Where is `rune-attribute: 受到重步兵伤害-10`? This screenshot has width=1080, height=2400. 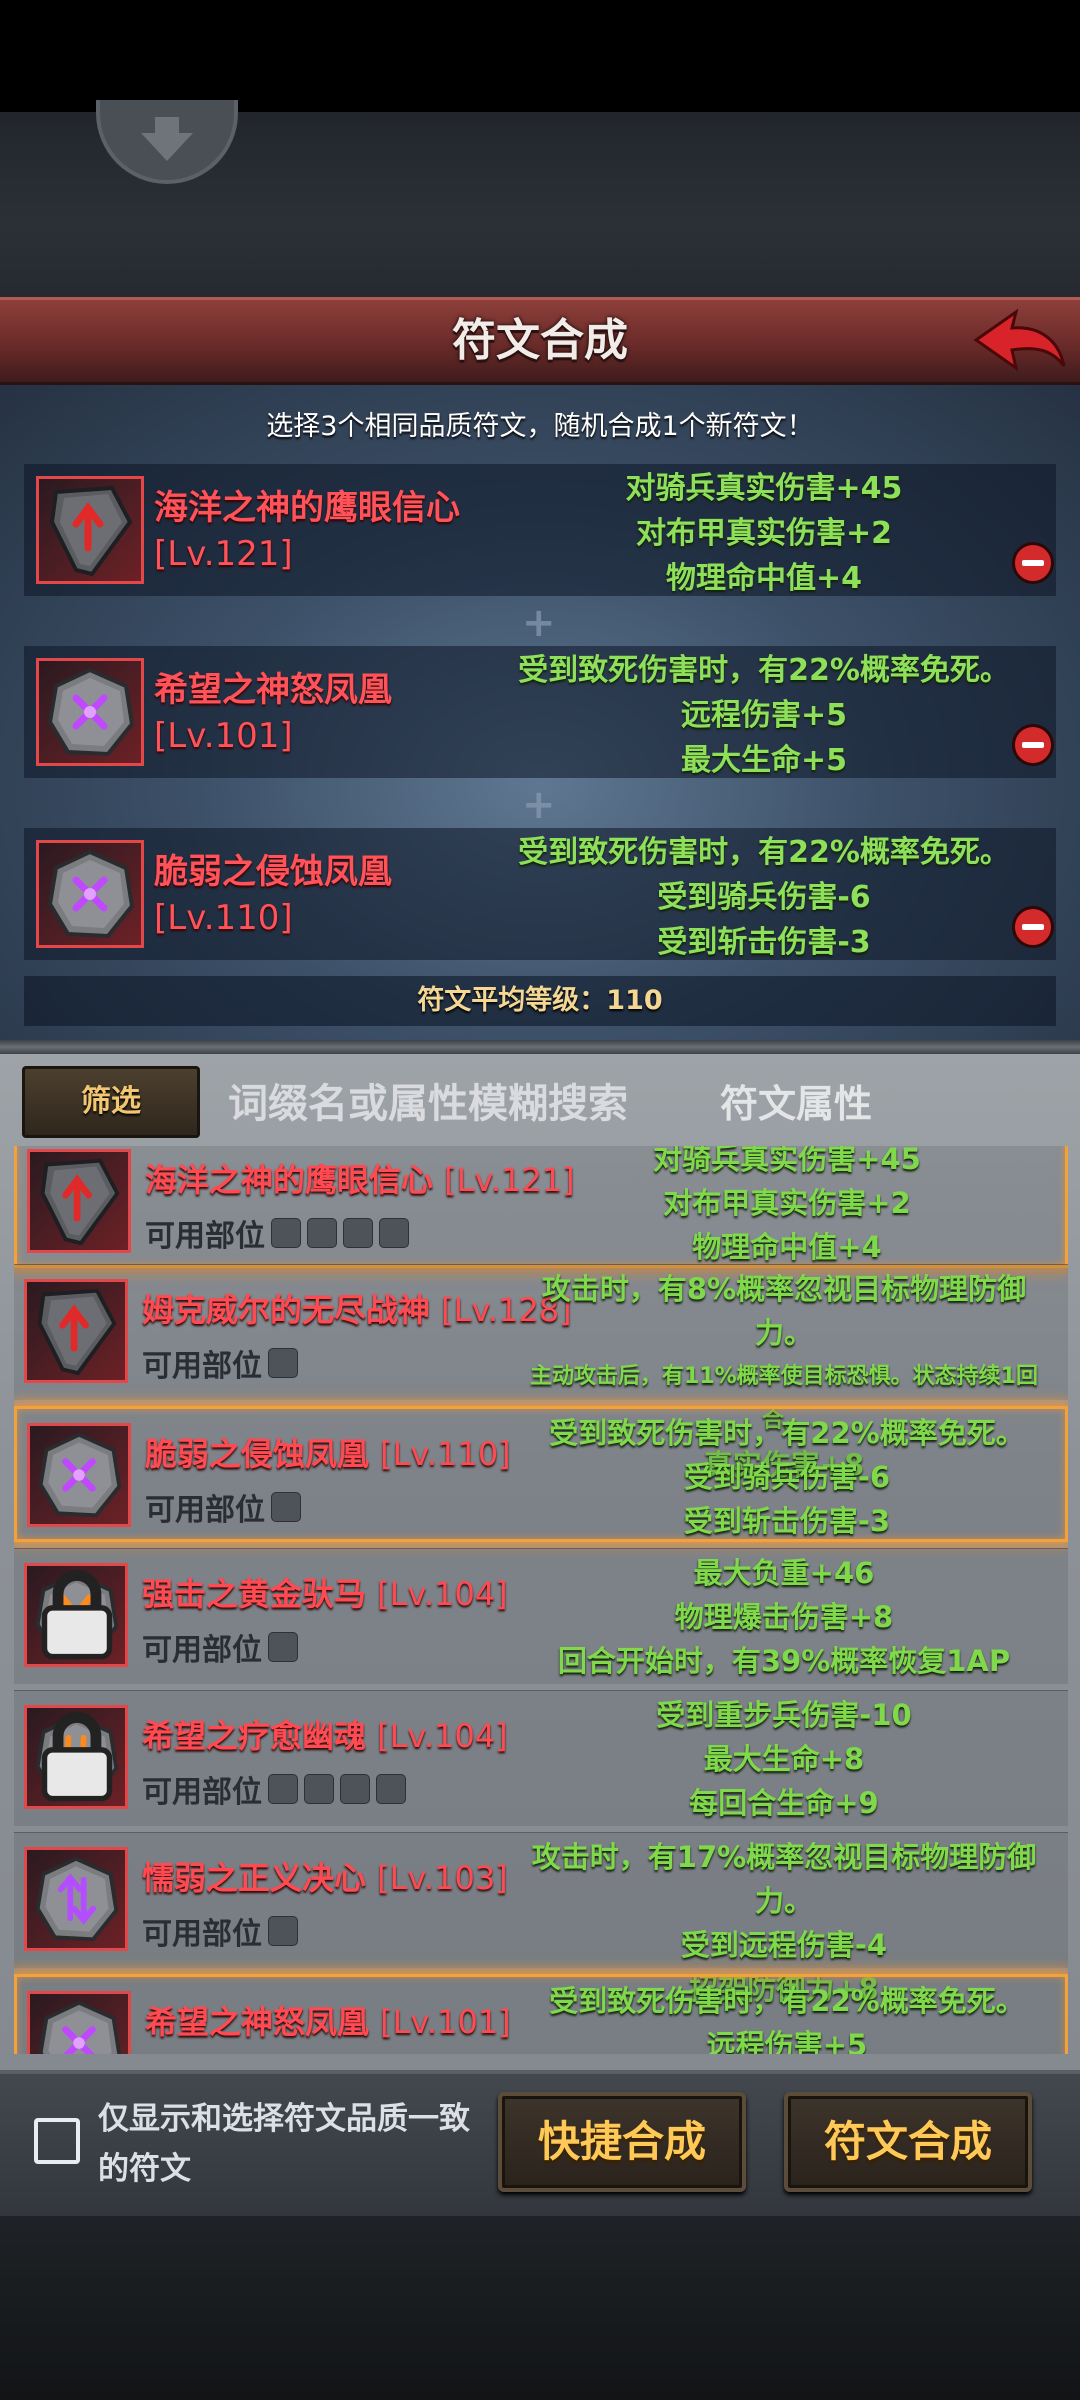
rune-attribute: 受到重步兵伤害-10 is located at coordinates (784, 1715).